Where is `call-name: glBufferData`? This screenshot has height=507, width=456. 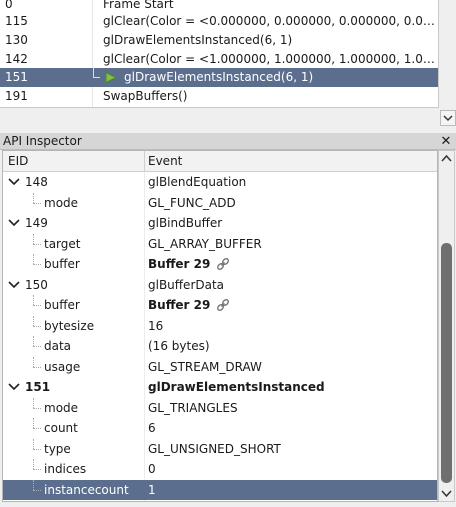
call-name: glBufferData is located at coordinates (186, 284).